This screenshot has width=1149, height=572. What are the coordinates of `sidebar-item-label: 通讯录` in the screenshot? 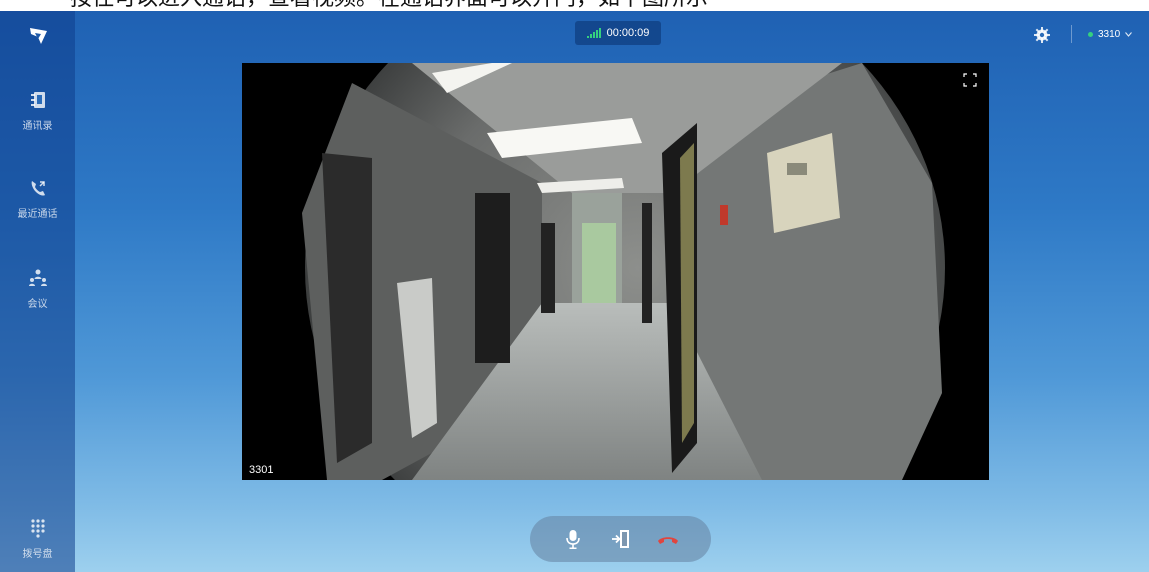 It's located at (37, 126).